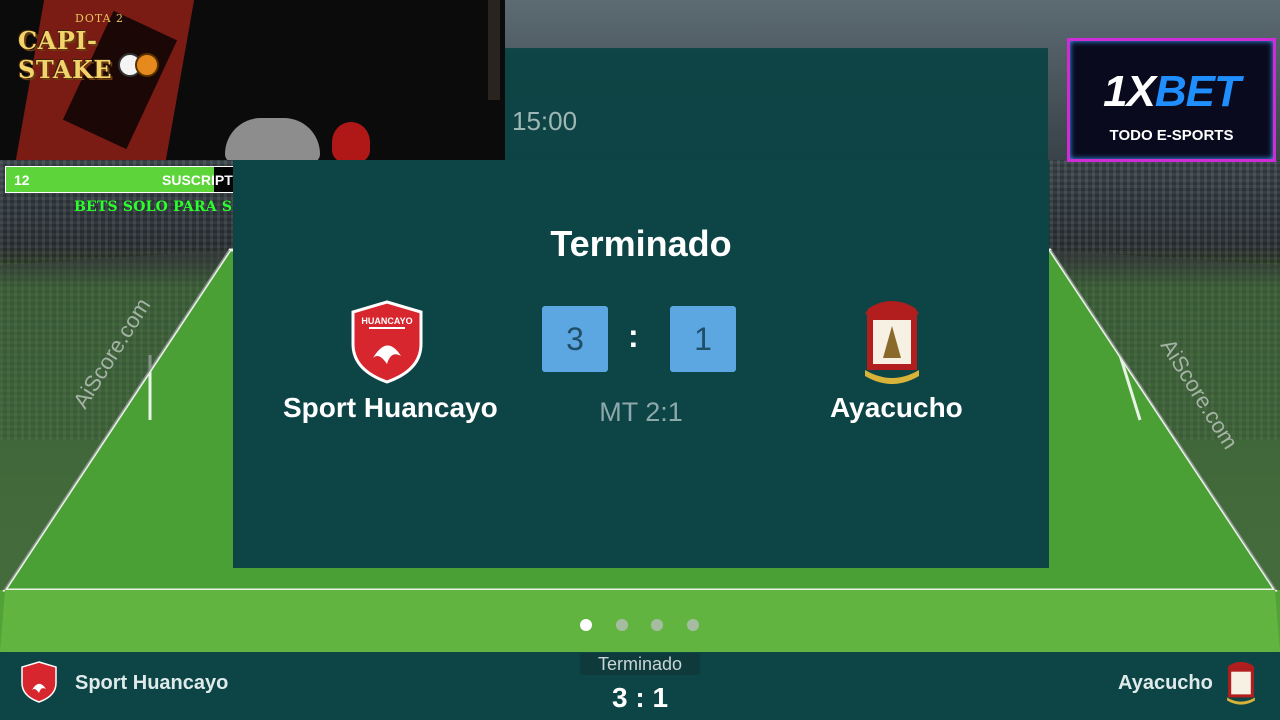 The height and width of the screenshot is (720, 1280). What do you see at coordinates (147, 65) in the screenshot?
I see `basketball-icon` at bounding box center [147, 65].